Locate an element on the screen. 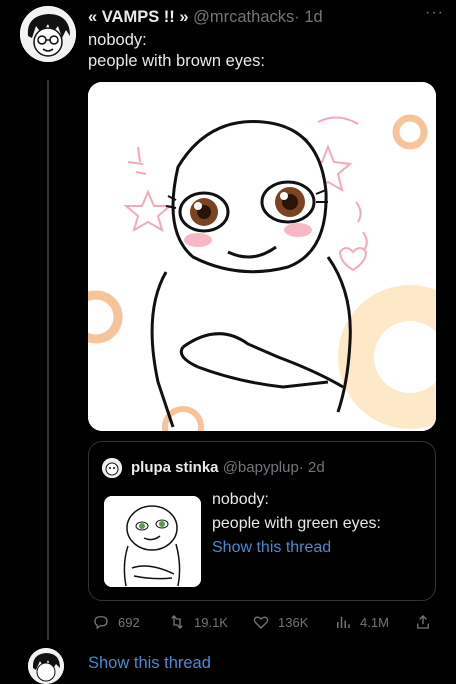 The width and height of the screenshot is (456, 684). tweet-text-line: nobody: is located at coordinates (117, 40).